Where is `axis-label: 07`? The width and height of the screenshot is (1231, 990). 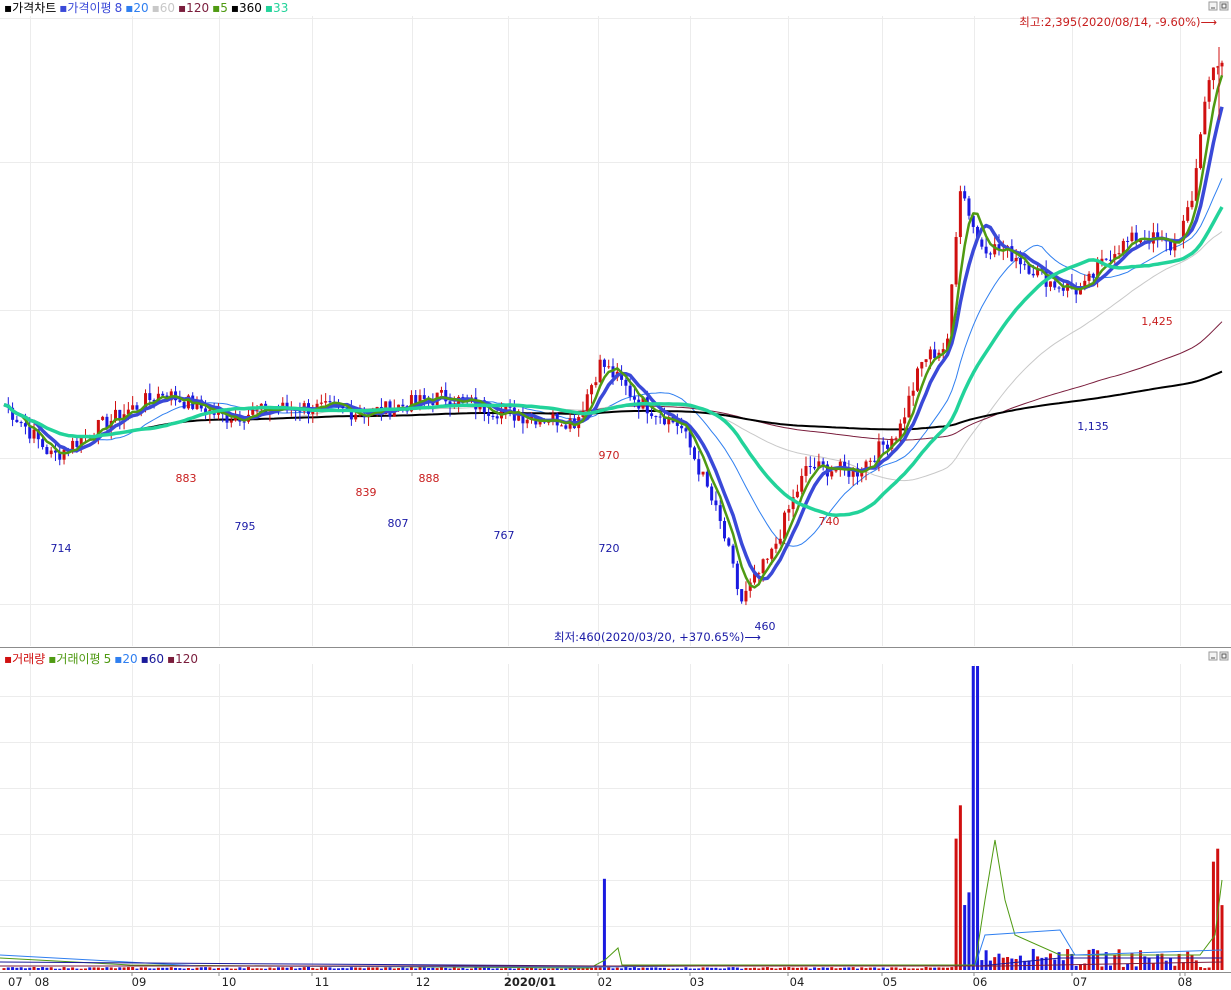 axis-label: 07 is located at coordinates (15, 982).